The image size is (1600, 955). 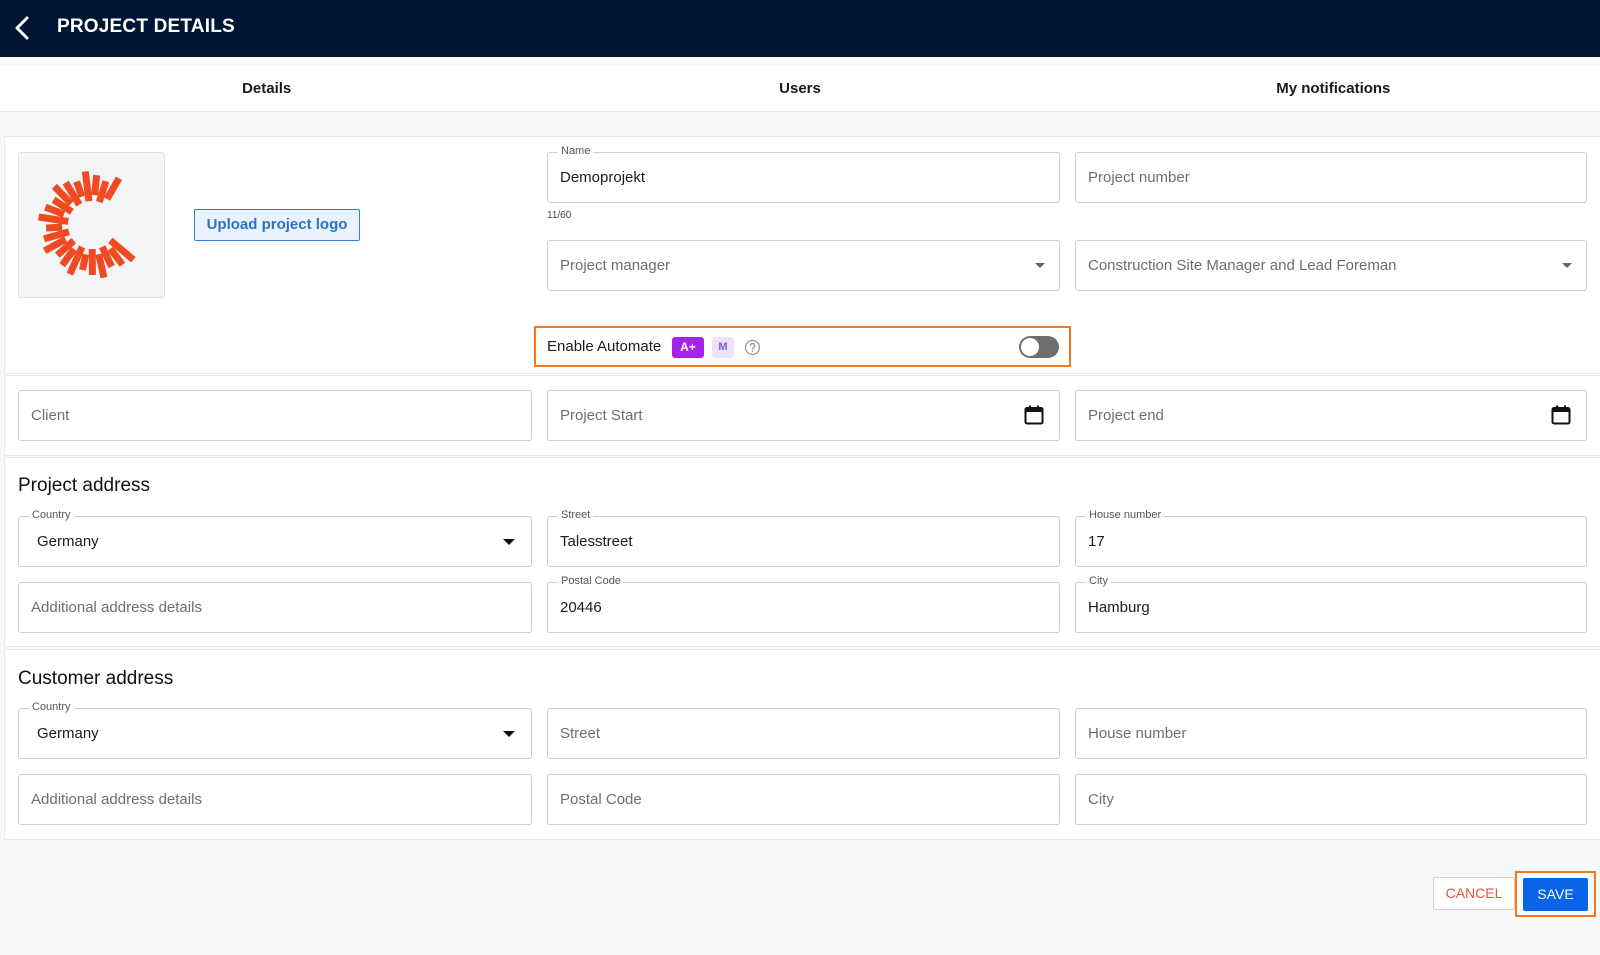 What do you see at coordinates (580, 733) in the screenshot?
I see `street-placeholder: Street` at bounding box center [580, 733].